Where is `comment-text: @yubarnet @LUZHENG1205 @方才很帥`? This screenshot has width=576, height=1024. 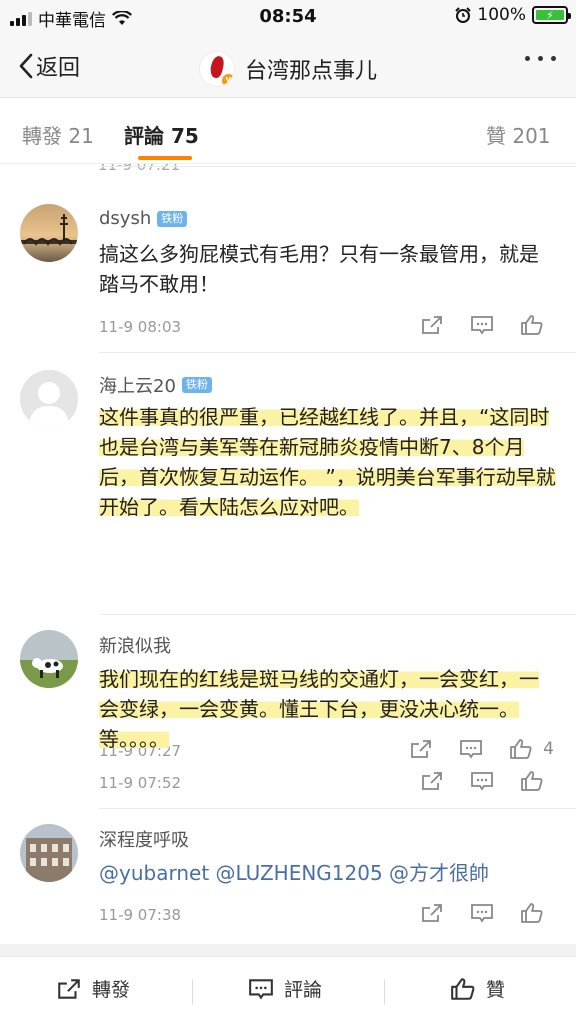 comment-text: @yubarnet @LUZHENG1205 @方才很帥 is located at coordinates (328, 873).